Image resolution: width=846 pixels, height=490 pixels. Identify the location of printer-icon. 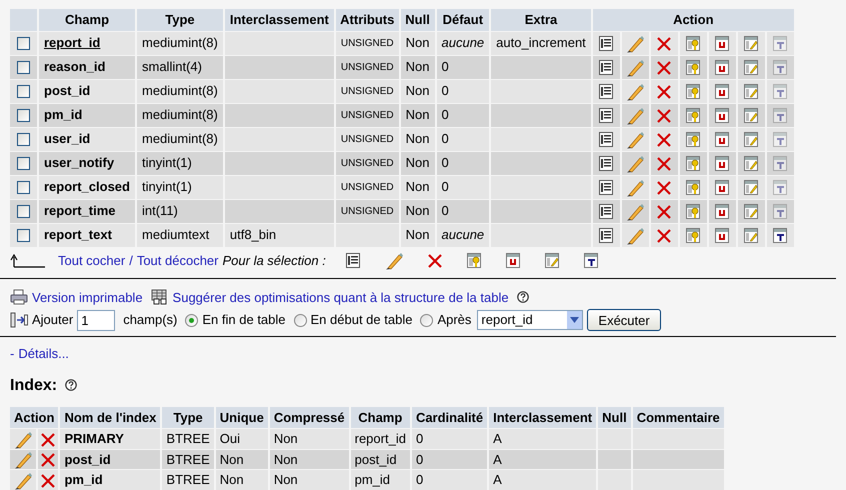
(19, 297).